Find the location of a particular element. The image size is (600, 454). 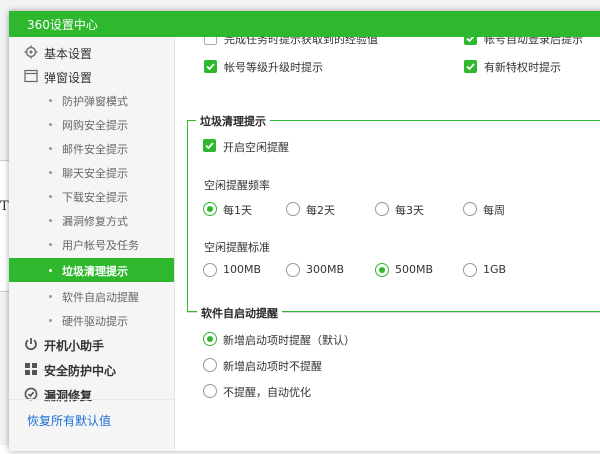

sidebar-sub-label: 漏洞修复方式 is located at coordinates (95, 221).